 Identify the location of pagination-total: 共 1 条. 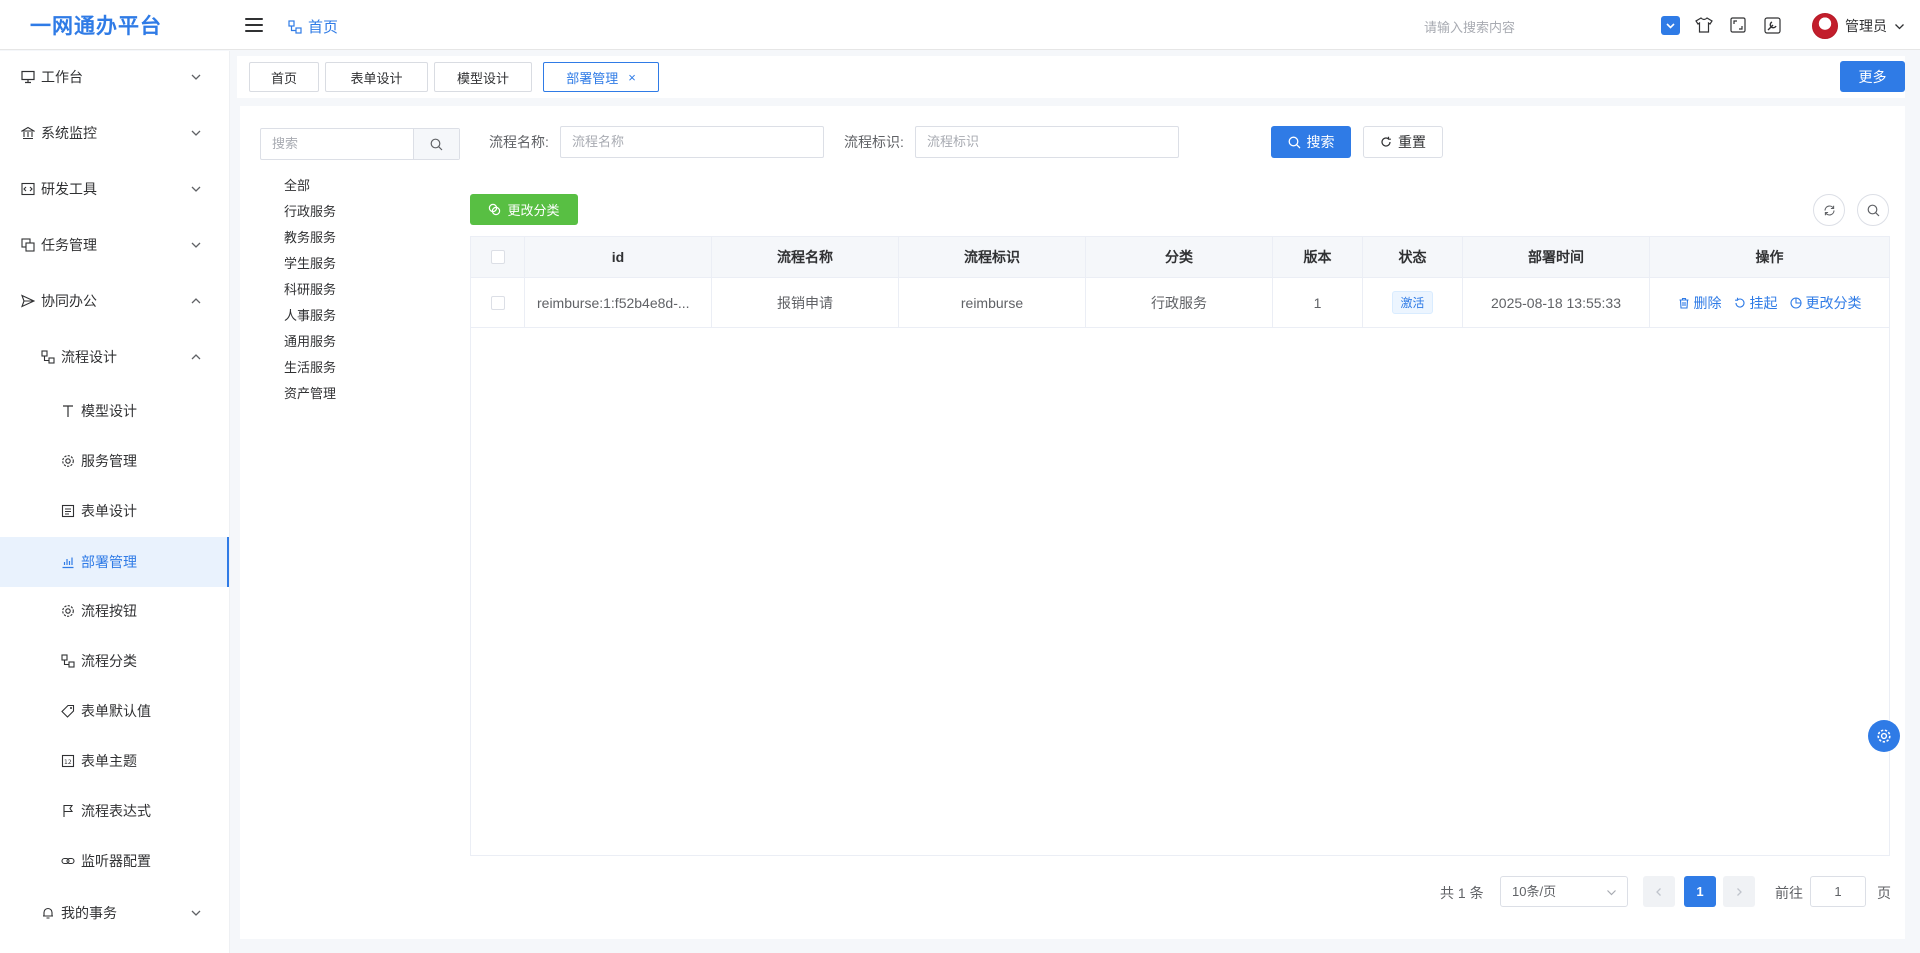
(1462, 893).